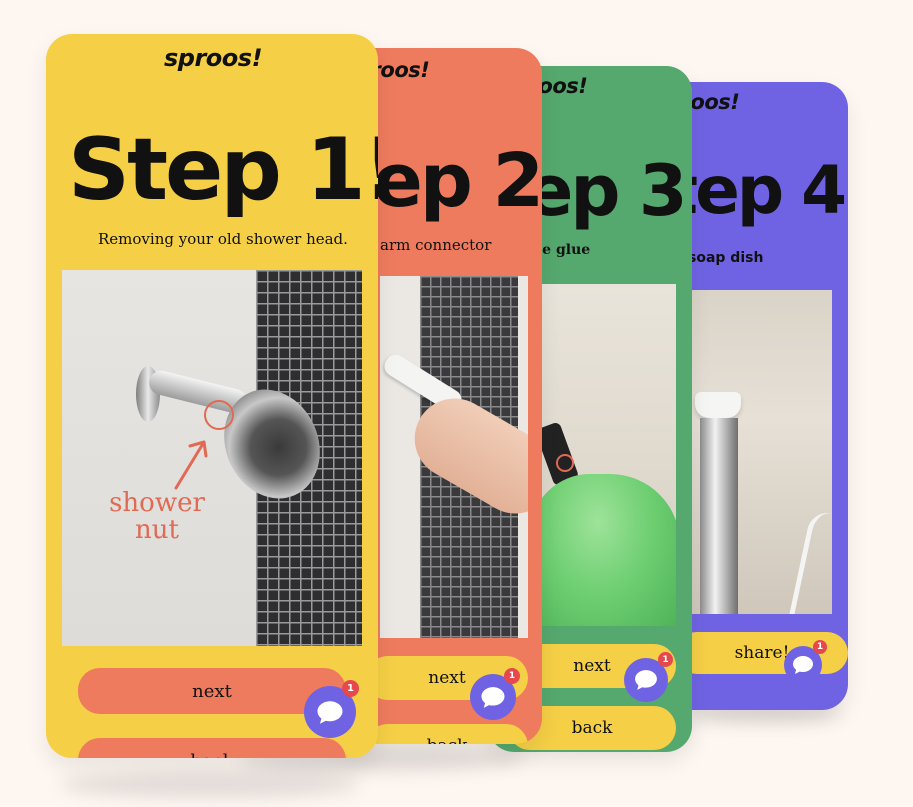 The image size is (913, 807). Describe the element at coordinates (718, 405) in the screenshot. I see `soap-dish-mount` at that location.